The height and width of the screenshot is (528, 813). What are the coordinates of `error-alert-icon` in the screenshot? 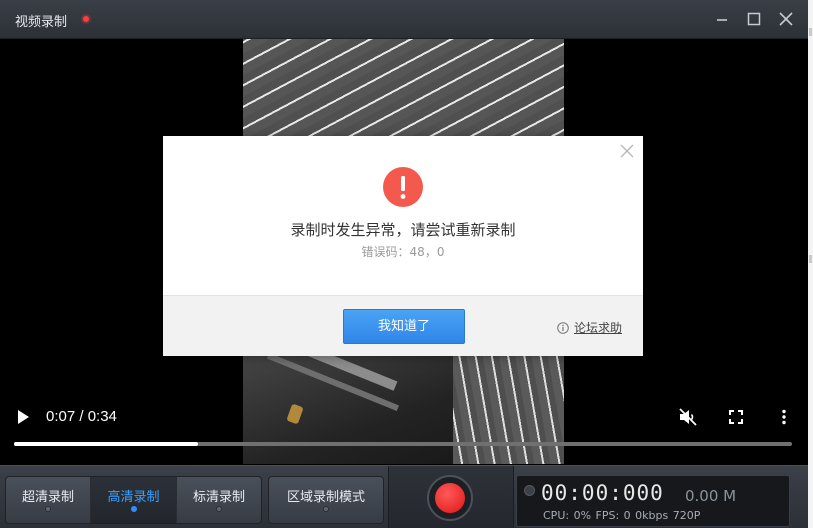 It's located at (403, 187).